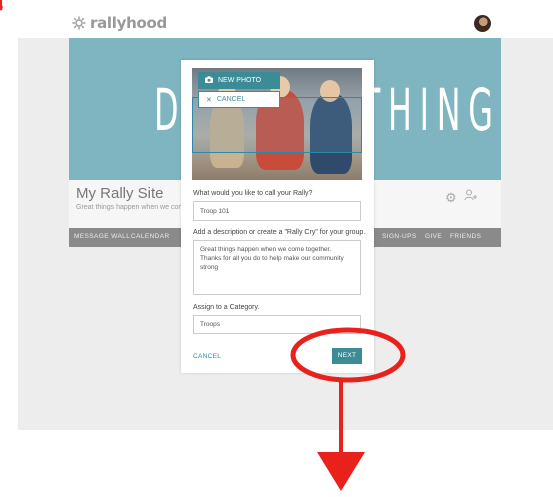 The height and width of the screenshot is (497, 553). I want to click on logo-text: rallyhood, so click(128, 23).